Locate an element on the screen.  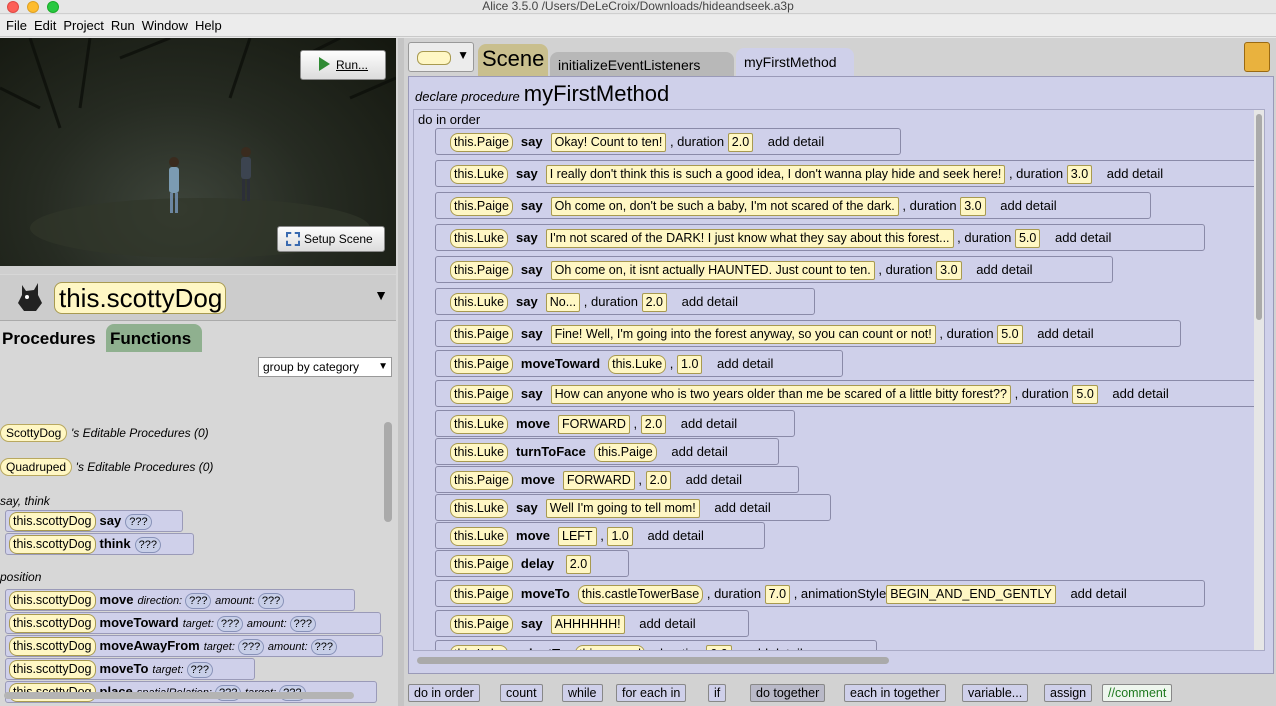
tab-scene: Scene is located at coordinates (513, 60).